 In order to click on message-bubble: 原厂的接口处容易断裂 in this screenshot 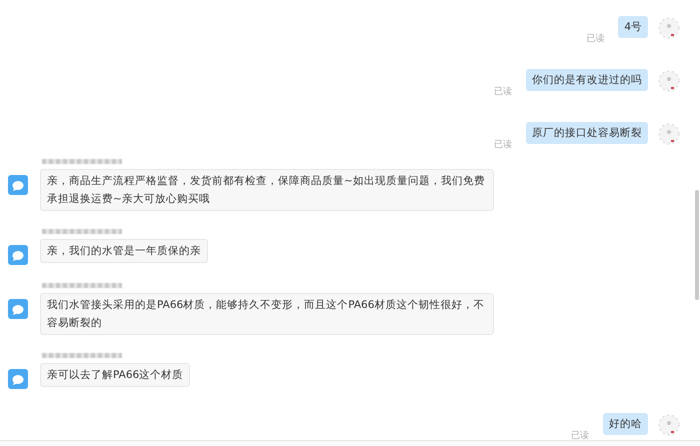, I will do `click(587, 133)`.